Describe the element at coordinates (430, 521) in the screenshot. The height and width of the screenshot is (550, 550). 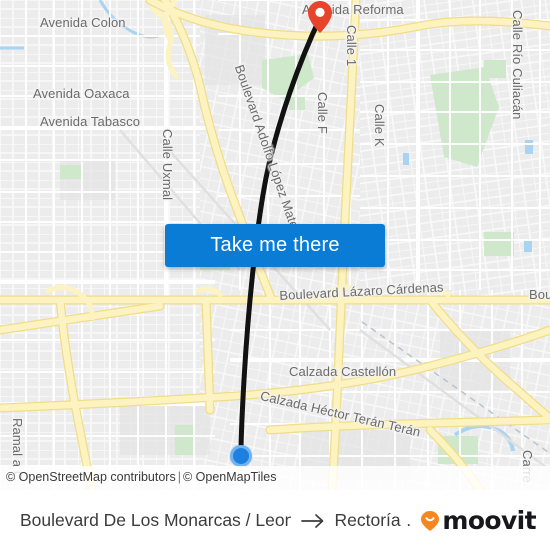
I see `moovit-pin-icon` at that location.